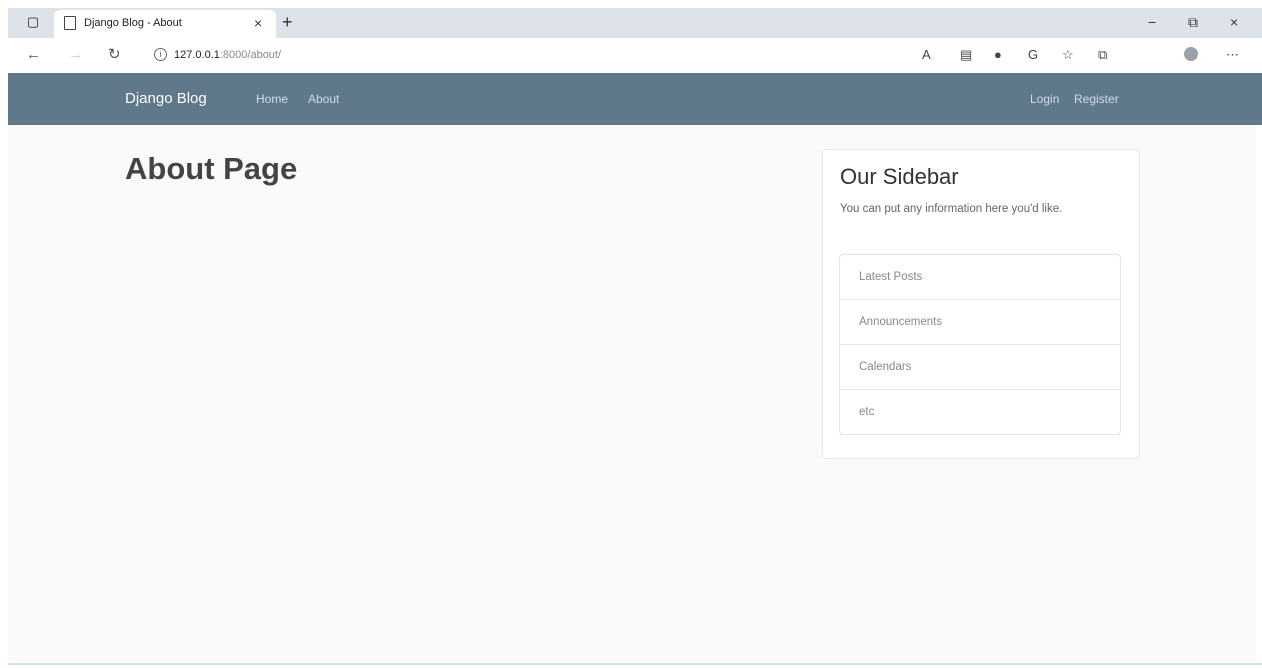 The image size is (1262, 668). Describe the element at coordinates (980, 412) in the screenshot. I see `sidebar-item-etc: etc` at that location.